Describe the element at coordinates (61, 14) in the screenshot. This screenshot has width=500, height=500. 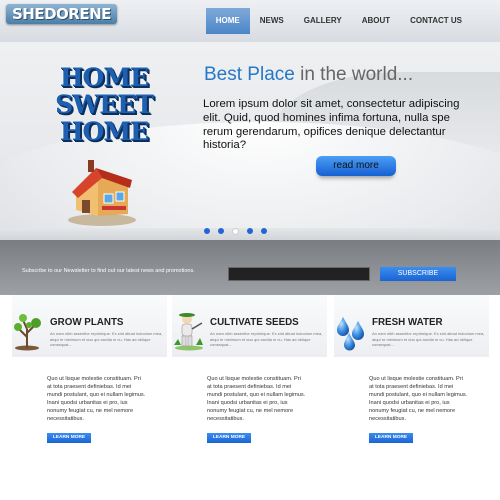
I see `site-logo: SHEDORENE` at that location.